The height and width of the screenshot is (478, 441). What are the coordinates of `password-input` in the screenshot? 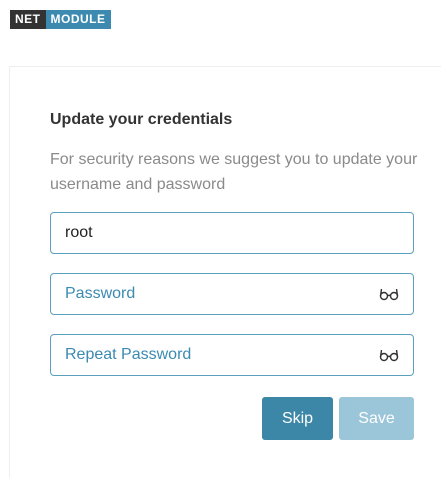 It's located at (222, 294).